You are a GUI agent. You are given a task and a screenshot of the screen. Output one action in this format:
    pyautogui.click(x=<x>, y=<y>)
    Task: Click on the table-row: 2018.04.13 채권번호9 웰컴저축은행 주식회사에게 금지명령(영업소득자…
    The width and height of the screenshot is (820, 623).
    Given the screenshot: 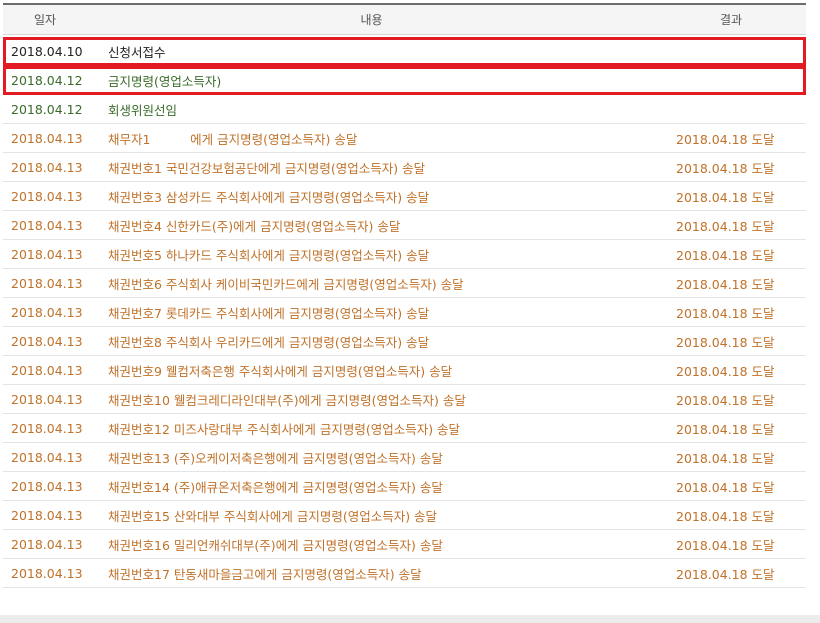 What is the action you would take?
    pyautogui.click(x=404, y=370)
    